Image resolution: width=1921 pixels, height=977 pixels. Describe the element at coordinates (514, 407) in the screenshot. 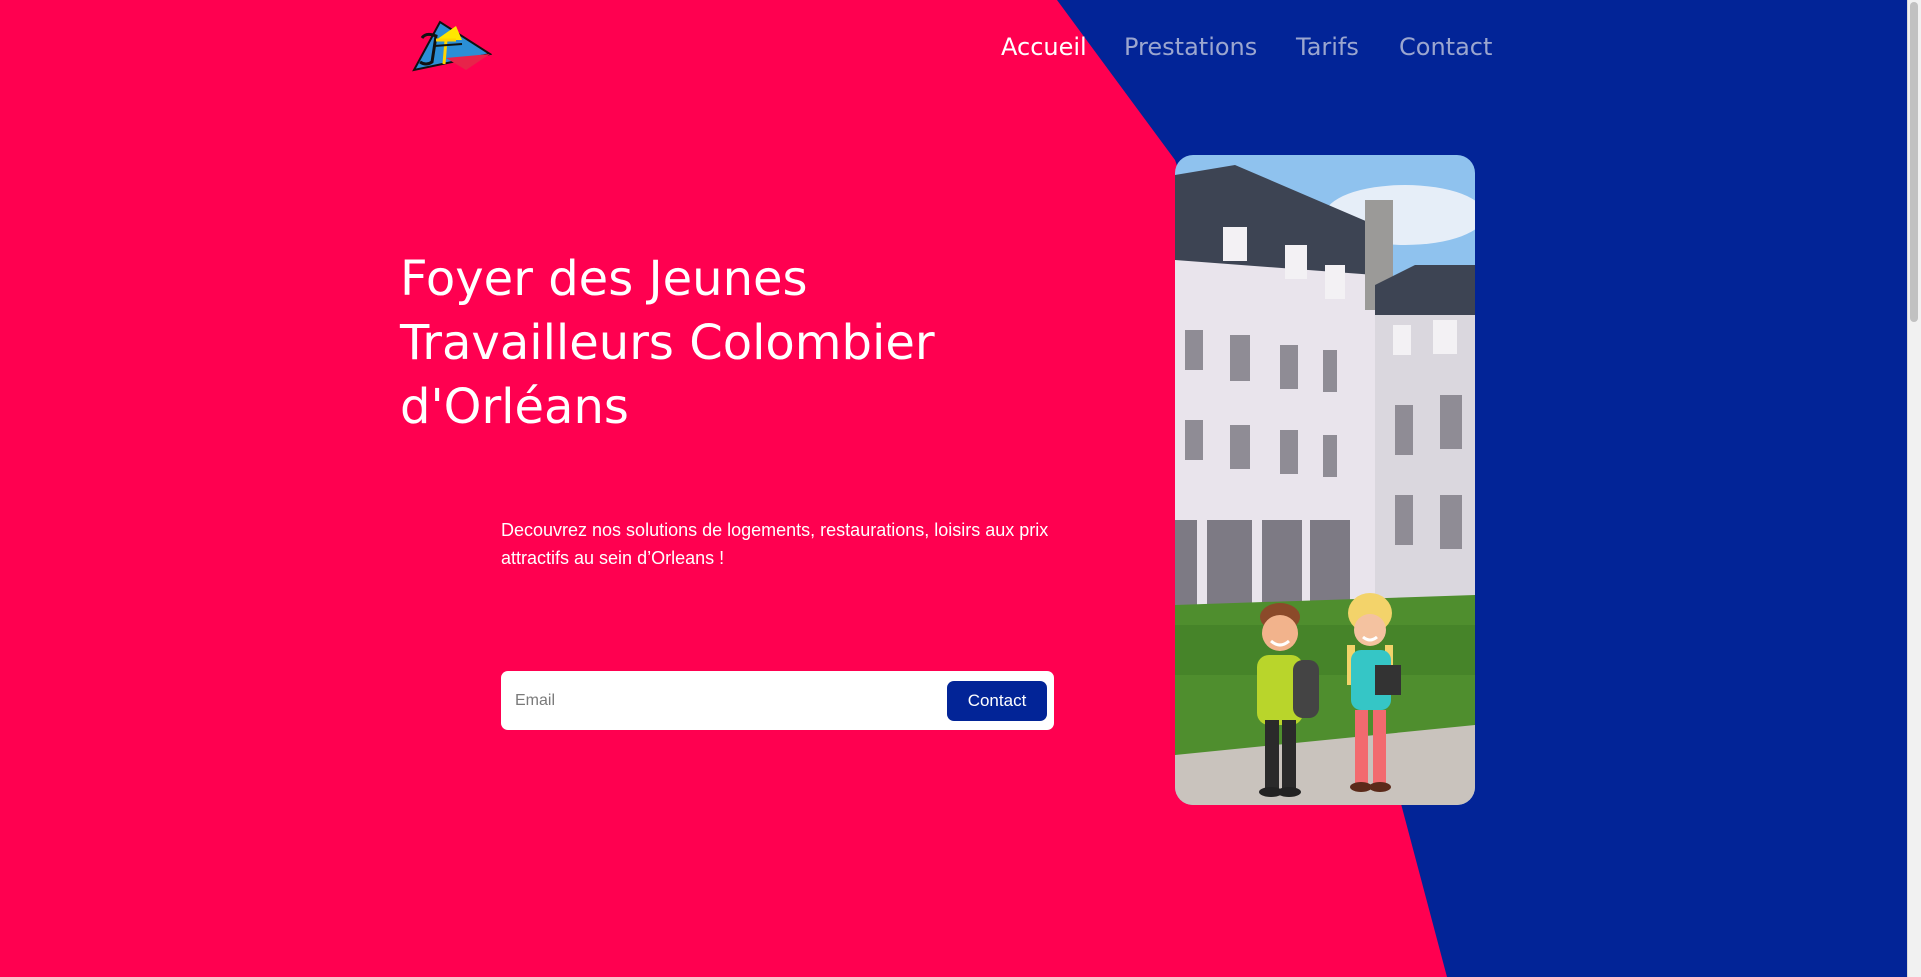

I see `title-line-3: d'Orléans` at that location.